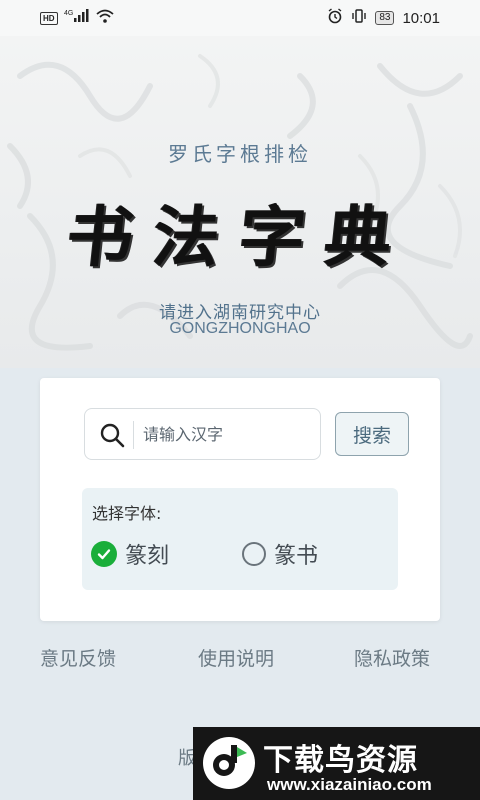 This screenshot has height=800, width=480. I want to click on search-icon, so click(112, 435).